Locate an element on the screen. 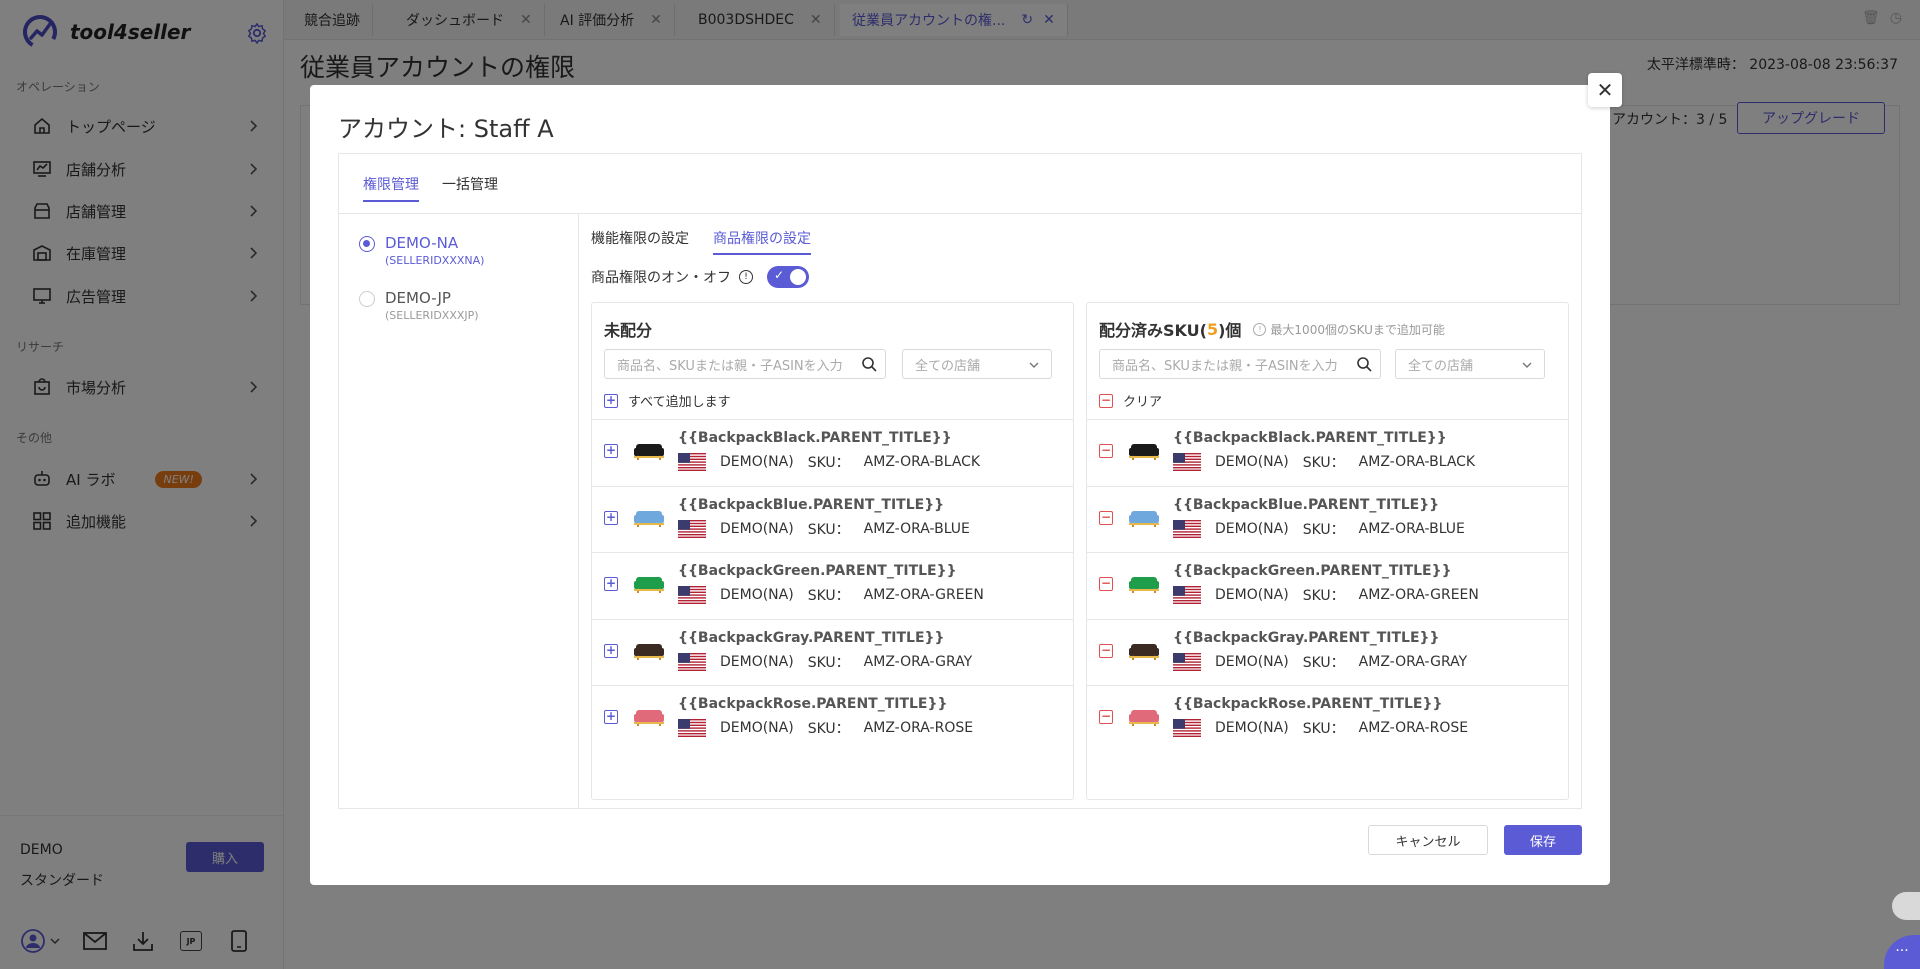  modal-close-button: ✕ is located at coordinates (1605, 90).